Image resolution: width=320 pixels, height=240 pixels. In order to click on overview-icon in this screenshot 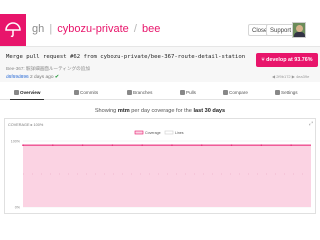, I will do `click(16, 92)`.